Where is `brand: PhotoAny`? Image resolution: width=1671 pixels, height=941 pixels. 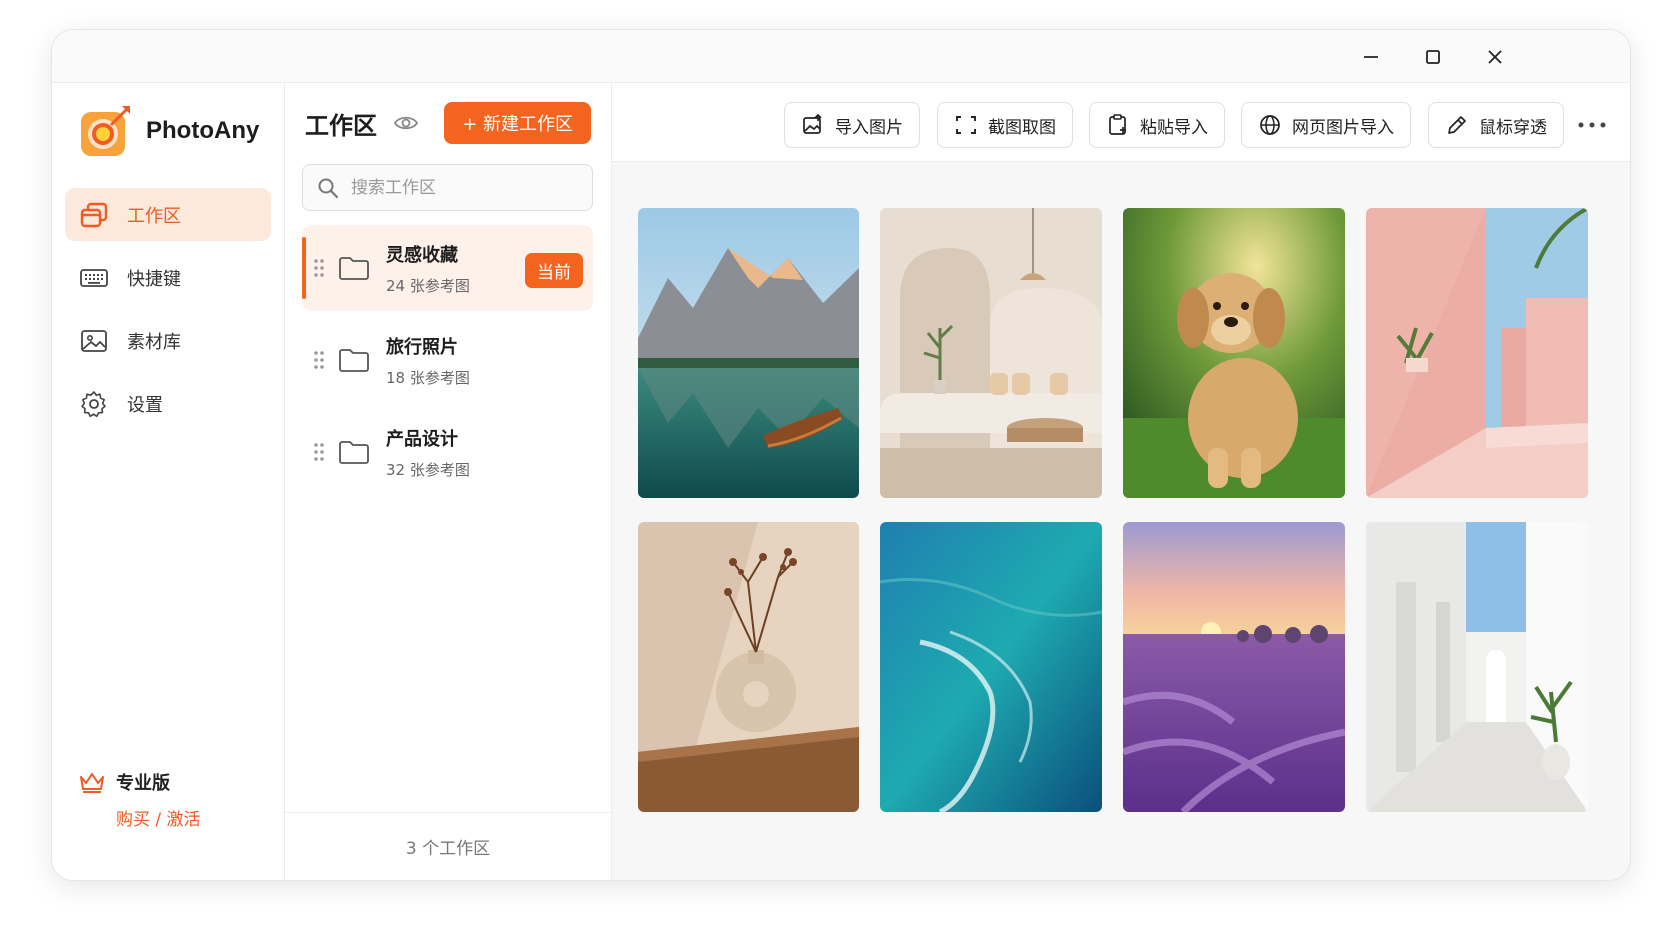 brand: PhotoAny is located at coordinates (168, 131).